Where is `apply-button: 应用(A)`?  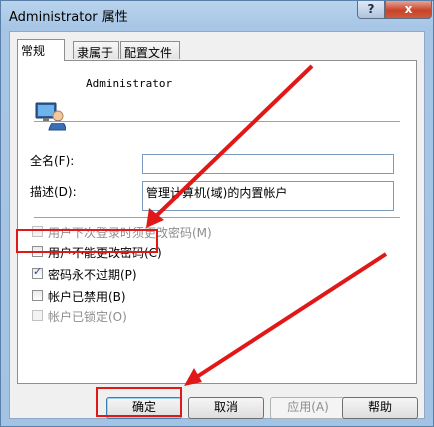
apply-button: 应用(A) is located at coordinates (308, 408).